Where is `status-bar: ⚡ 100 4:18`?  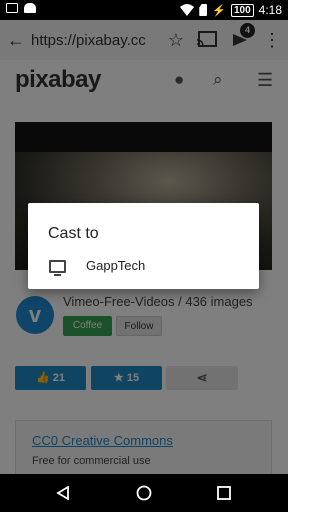
status-bar: ⚡ 100 4:18 is located at coordinates (144, 10).